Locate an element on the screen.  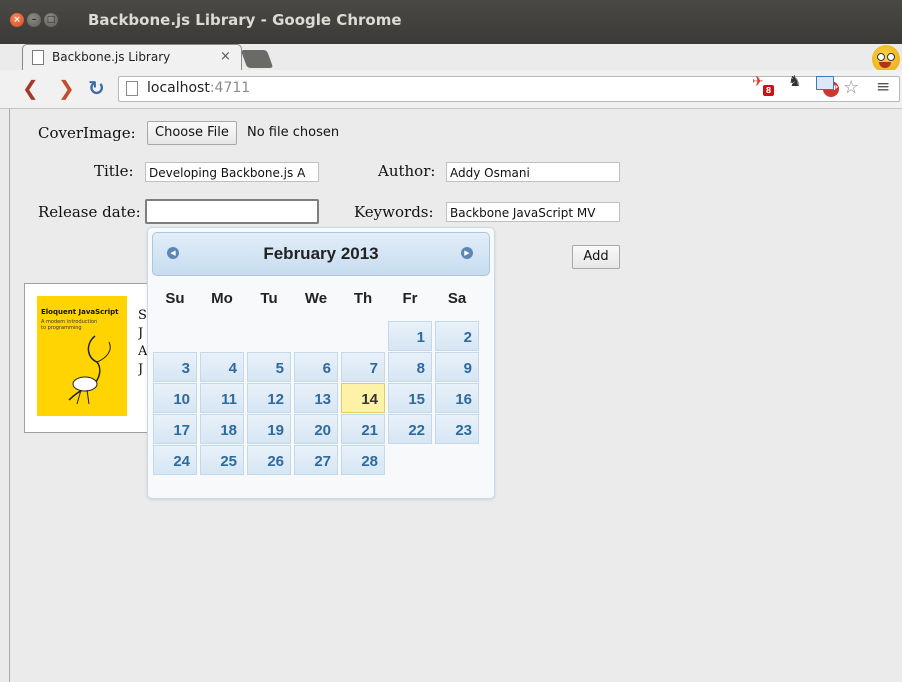
forward-button: ❯ is located at coordinates (66, 88).